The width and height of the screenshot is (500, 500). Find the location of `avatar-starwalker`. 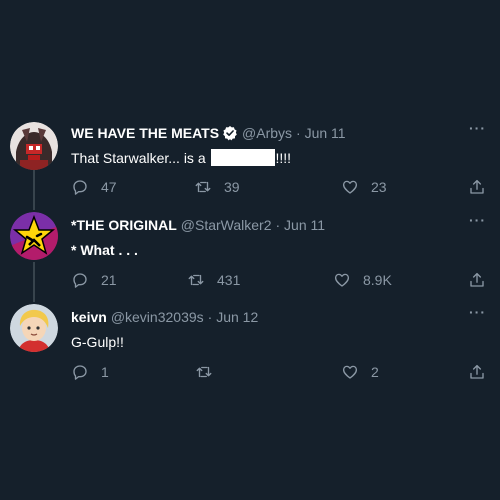

avatar-starwalker is located at coordinates (34, 236).